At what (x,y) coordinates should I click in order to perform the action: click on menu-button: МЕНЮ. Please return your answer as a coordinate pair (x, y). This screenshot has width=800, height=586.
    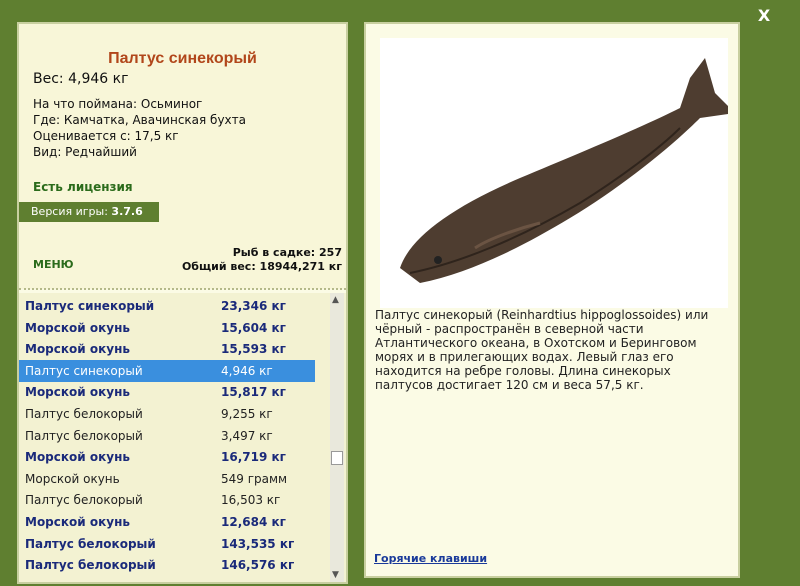
    Looking at the image, I should click on (53, 264).